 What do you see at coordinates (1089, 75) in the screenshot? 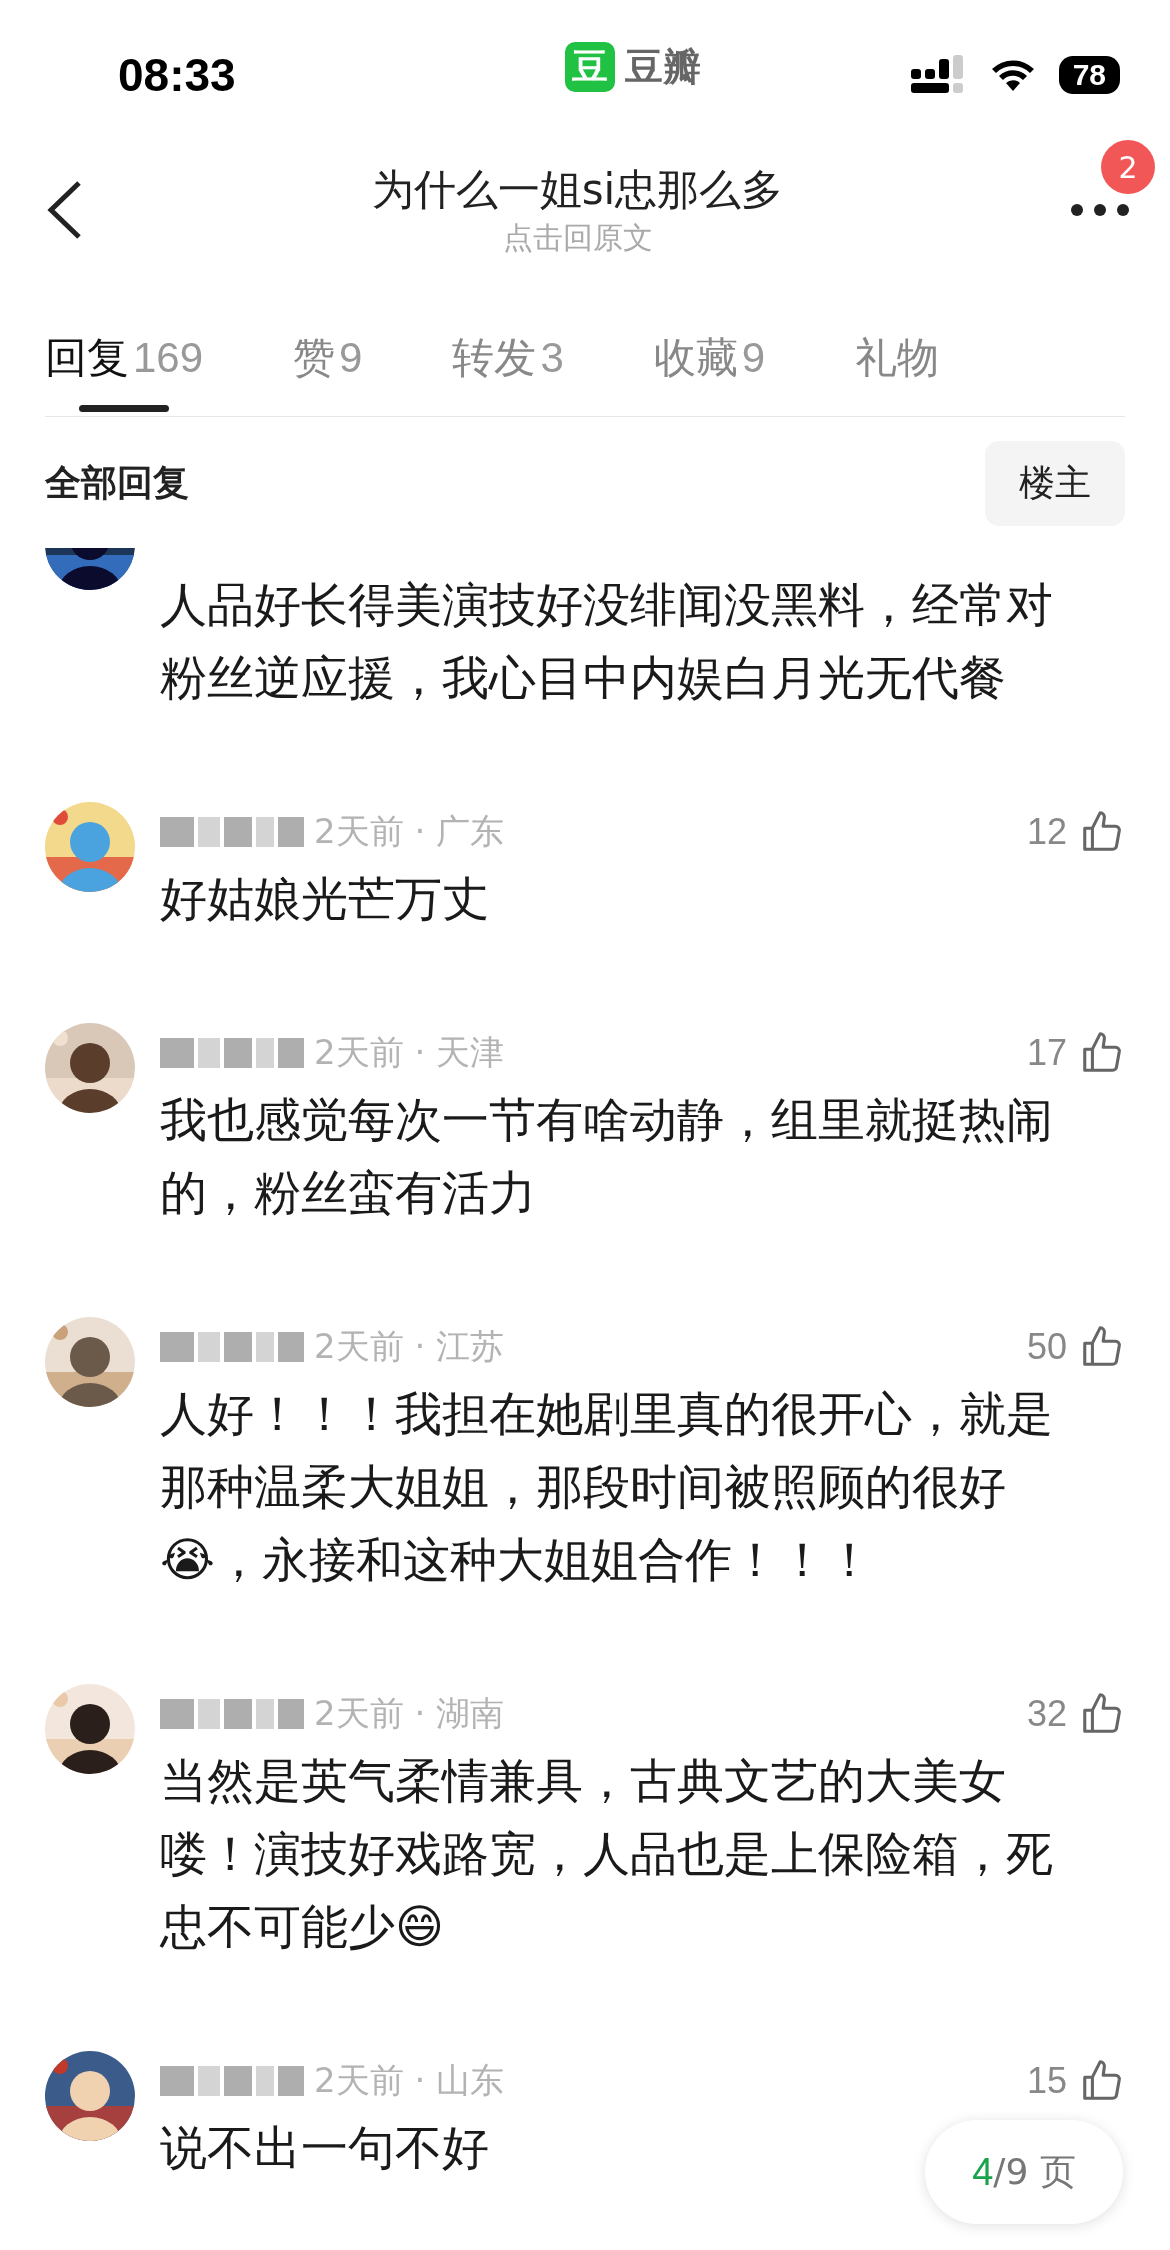
I see `battery-level: 78` at bounding box center [1089, 75].